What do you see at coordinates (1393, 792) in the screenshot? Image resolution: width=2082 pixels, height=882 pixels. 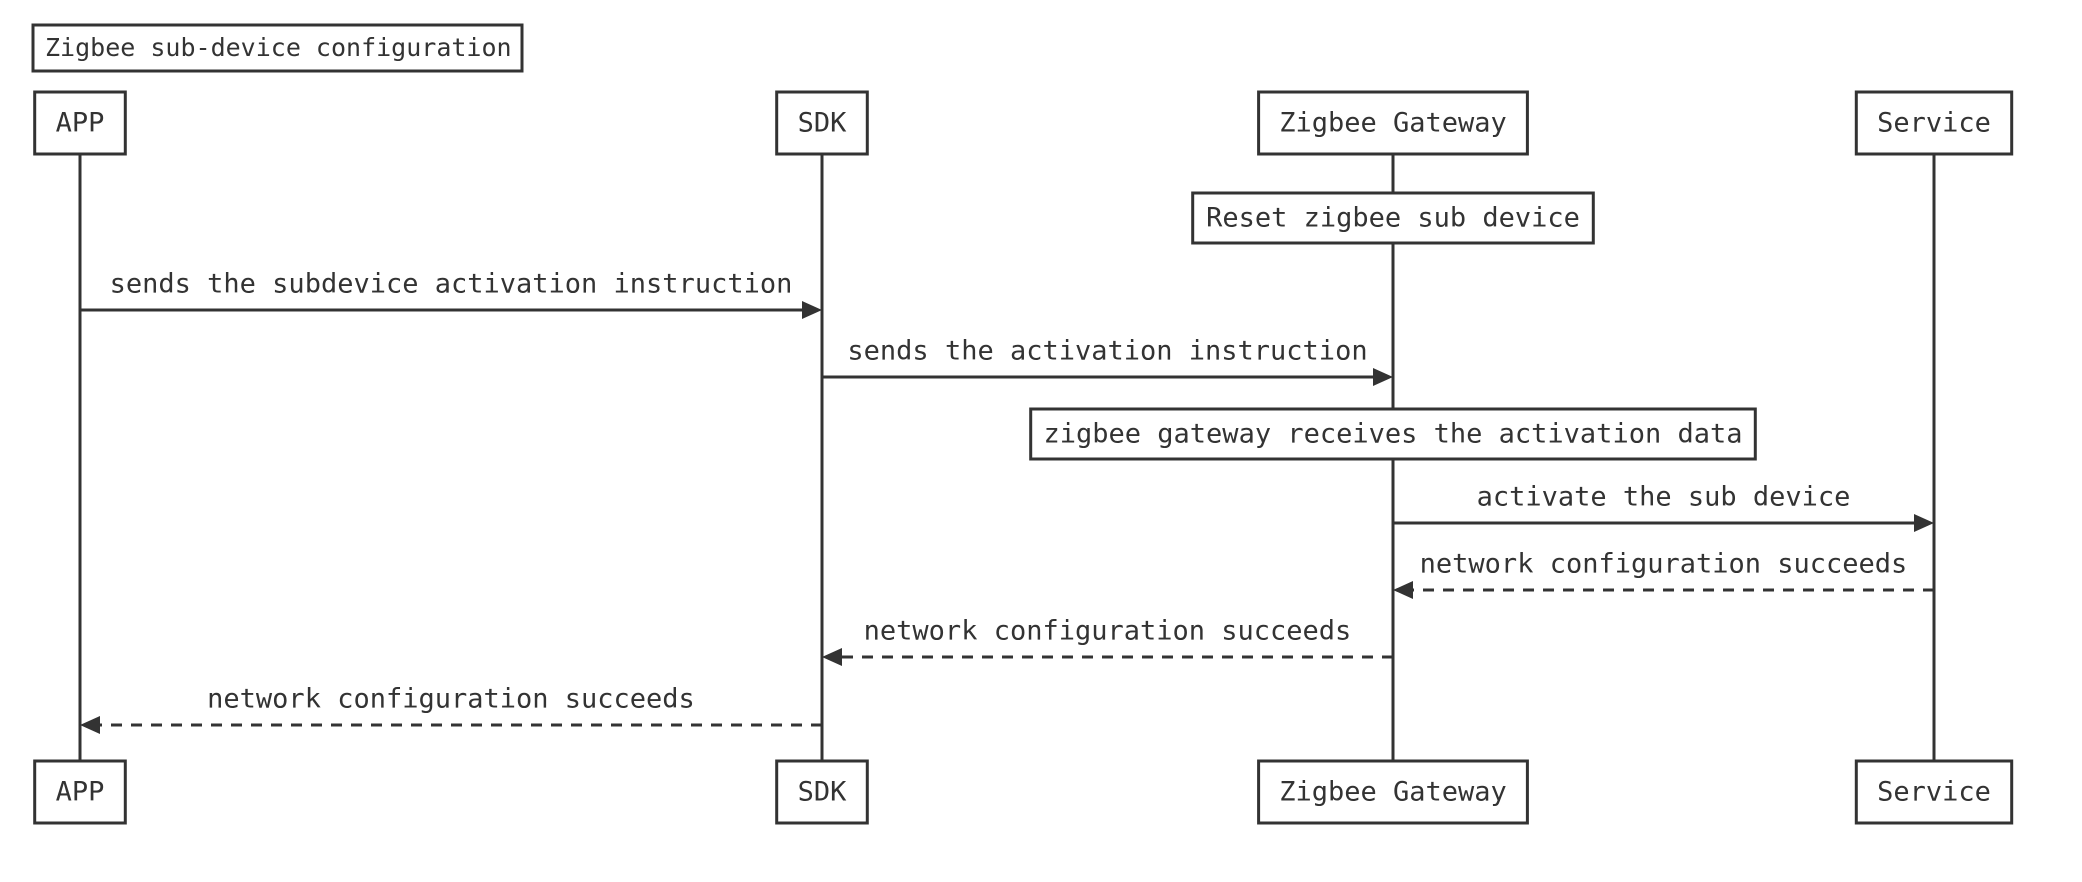 I see `participant-label-bottom-gateway: Zigbee Gateway` at bounding box center [1393, 792].